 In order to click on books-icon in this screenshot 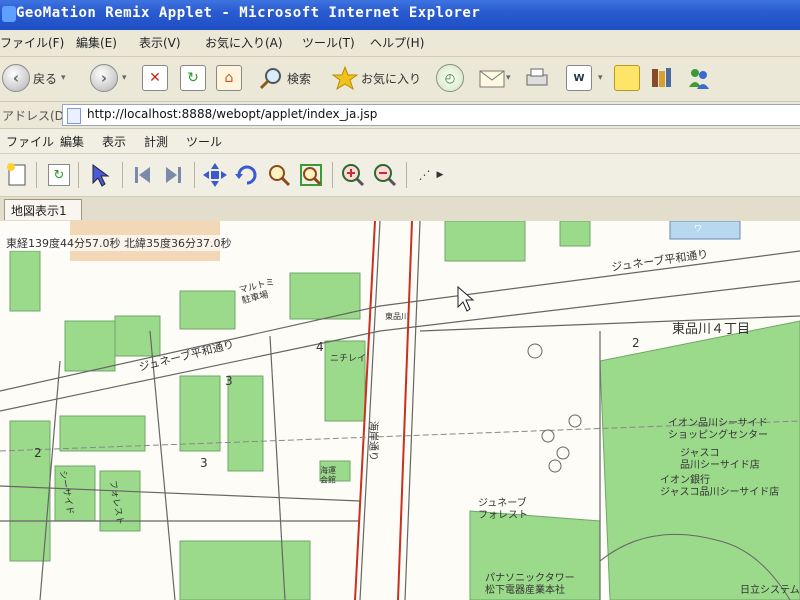, I will do `click(661, 77)`.